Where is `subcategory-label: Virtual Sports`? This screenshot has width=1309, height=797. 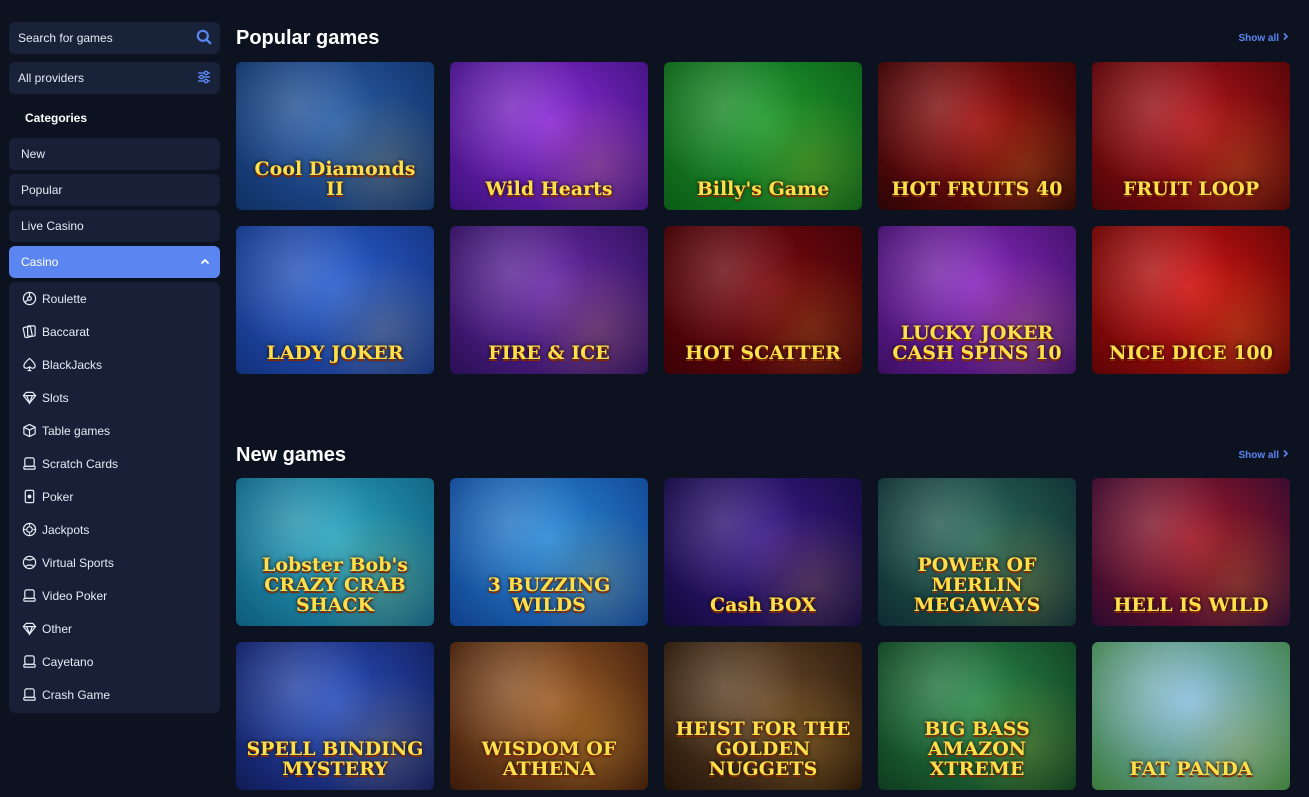 subcategory-label: Virtual Sports is located at coordinates (78, 562).